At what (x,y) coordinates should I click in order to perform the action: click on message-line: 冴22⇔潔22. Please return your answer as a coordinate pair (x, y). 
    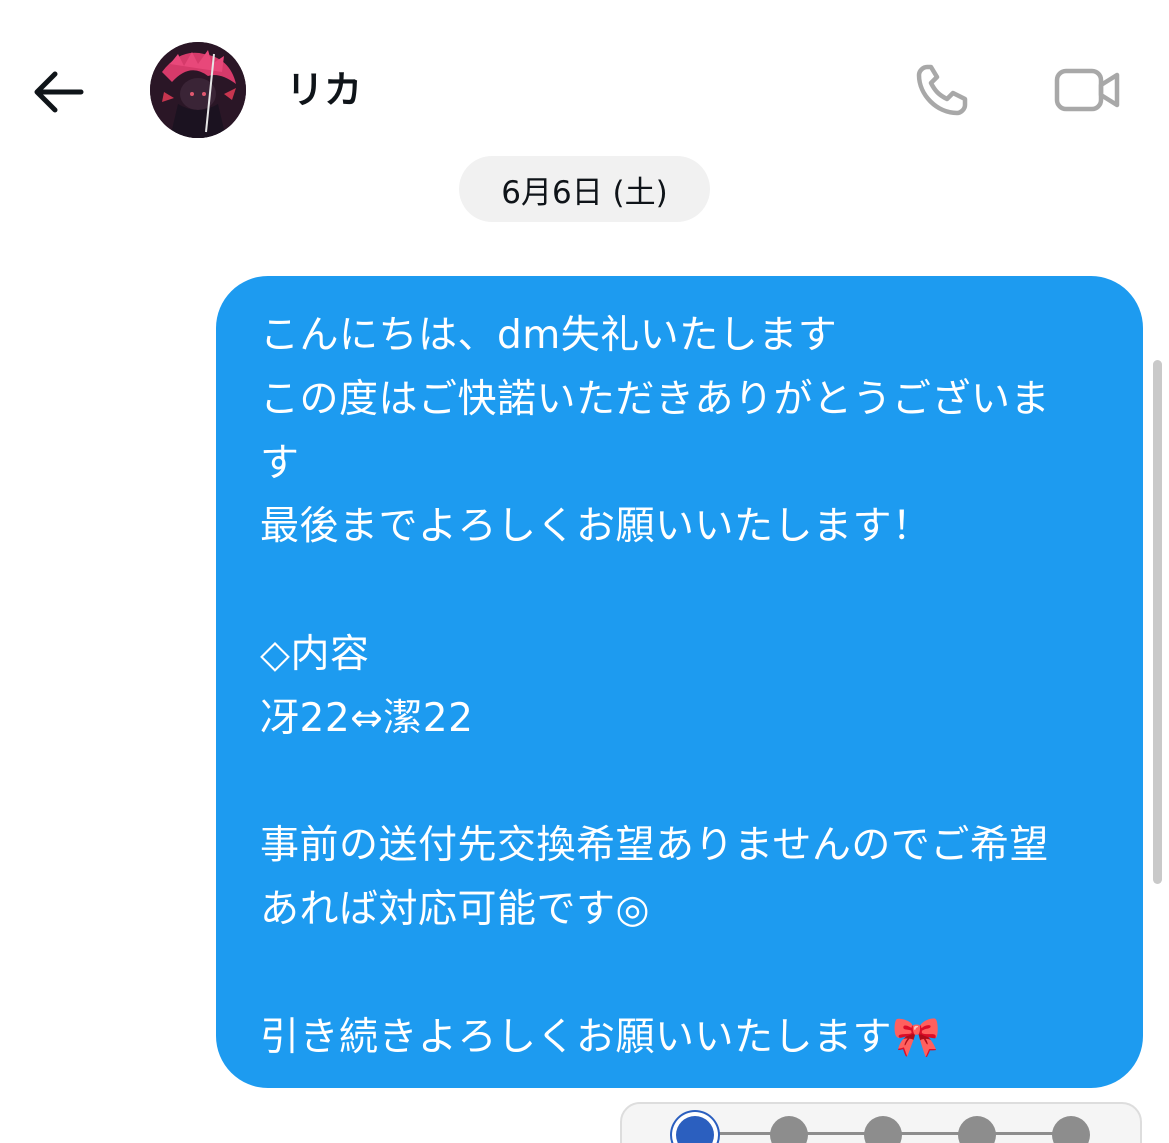
    Looking at the image, I should click on (367, 718).